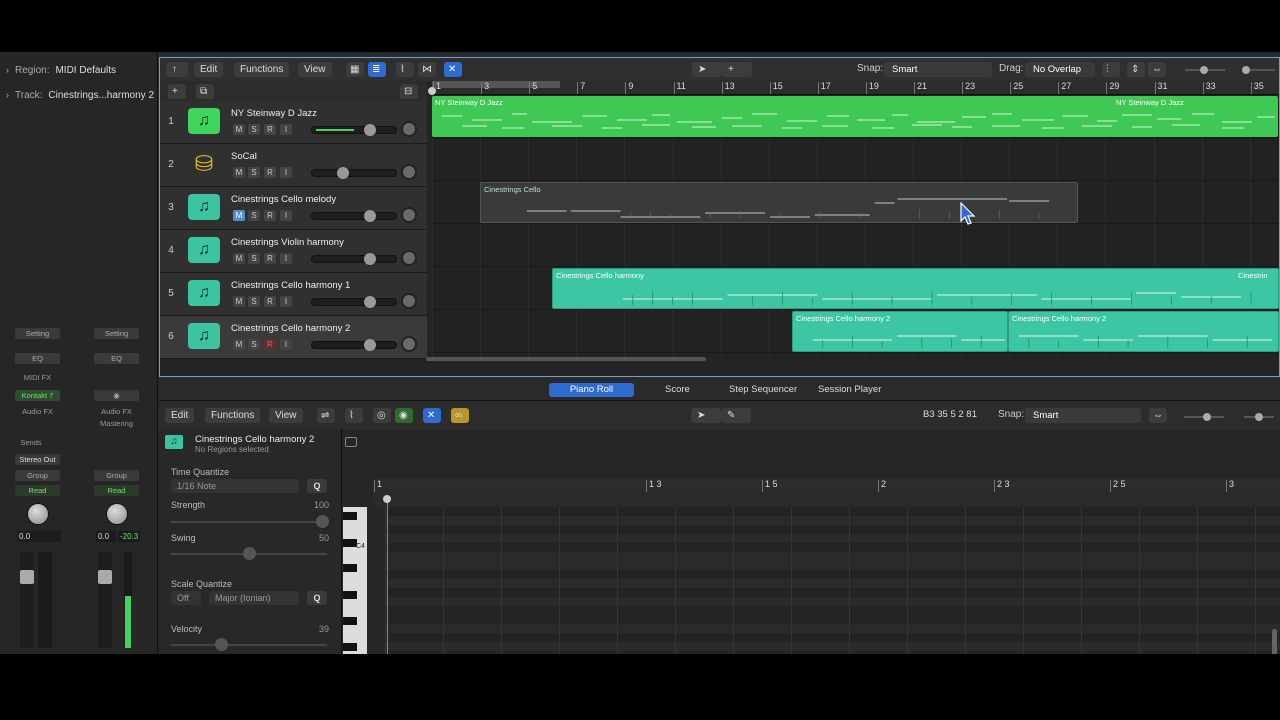 This screenshot has width=1280, height=720. I want to click on track-header-6: 6 ♫ Cinestrings Cello harmony 2 MSRI, so click(293, 337).